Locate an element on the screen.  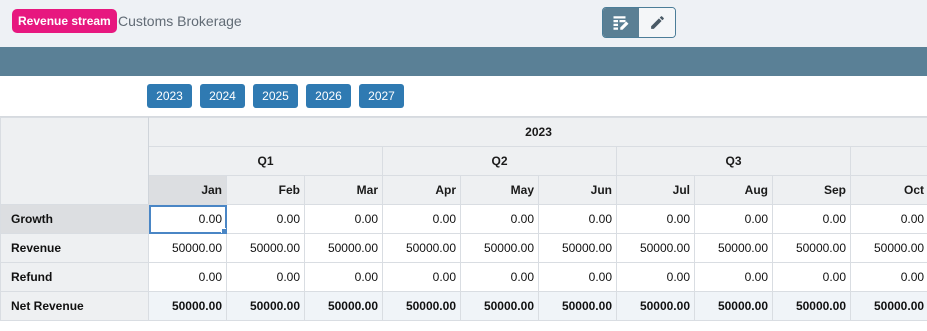
quarter-header-q3: Q3 is located at coordinates (733, 161).